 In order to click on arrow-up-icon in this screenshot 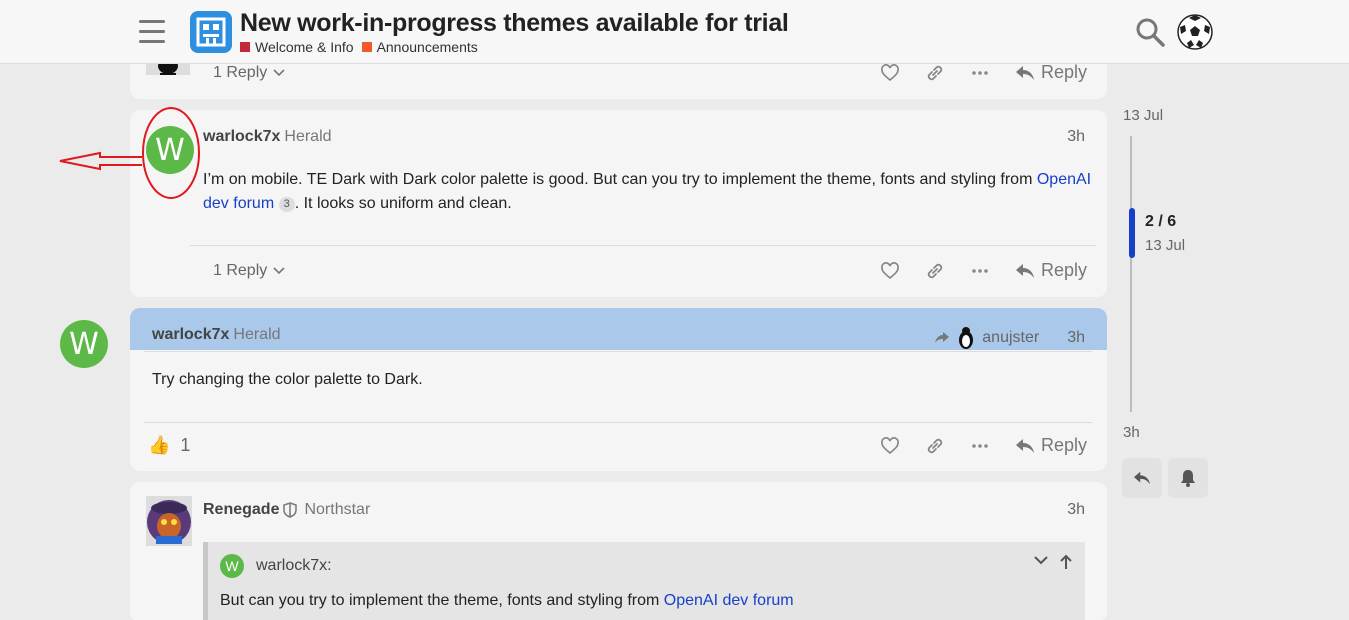, I will do `click(1066, 562)`.